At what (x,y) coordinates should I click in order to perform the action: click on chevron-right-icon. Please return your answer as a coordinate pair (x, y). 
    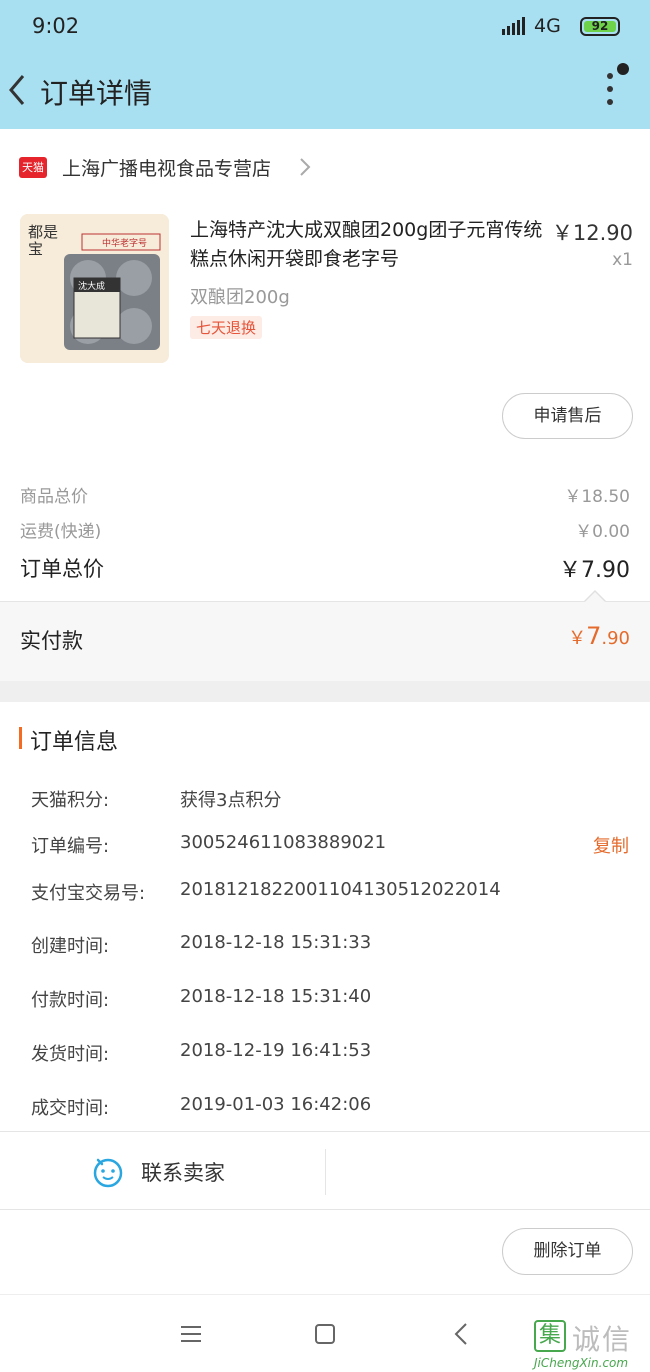
    Looking at the image, I should click on (305, 167).